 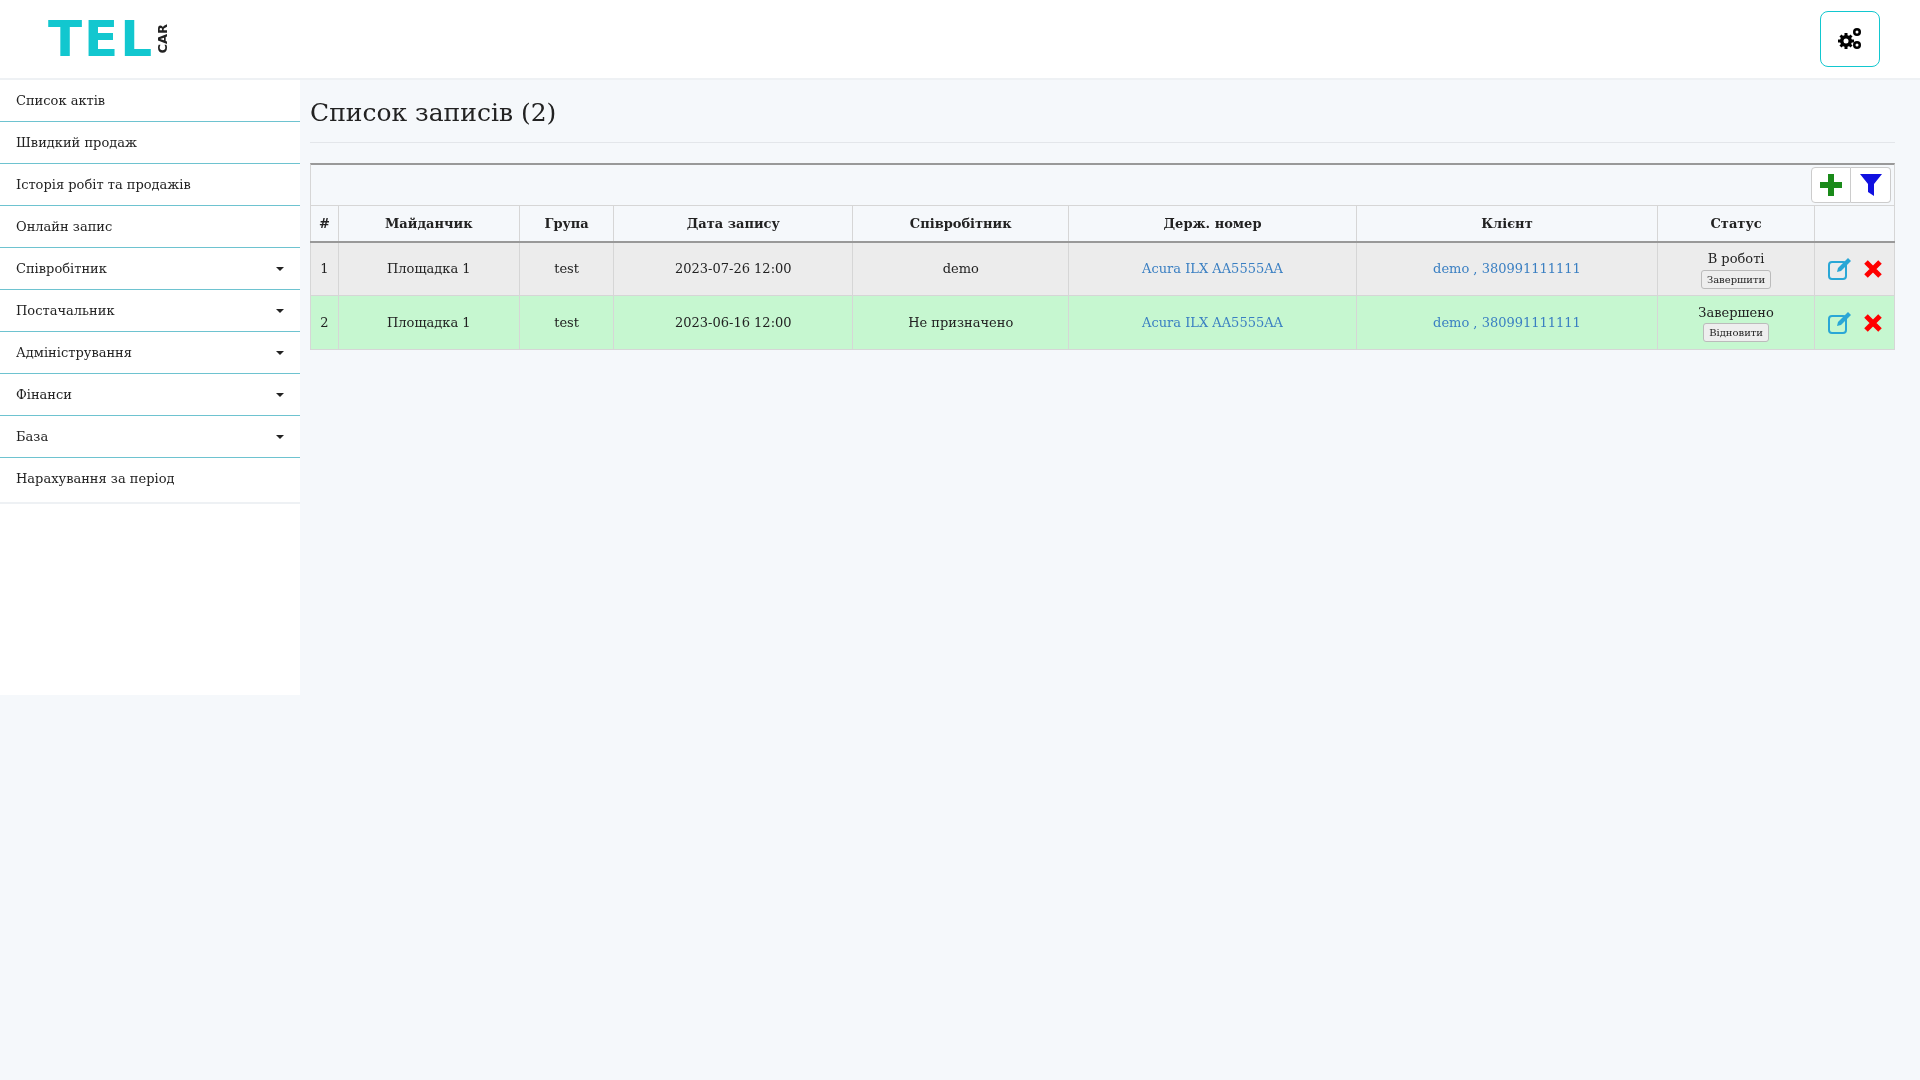 What do you see at coordinates (733, 223) in the screenshot?
I see `column-header: Дата запису` at bounding box center [733, 223].